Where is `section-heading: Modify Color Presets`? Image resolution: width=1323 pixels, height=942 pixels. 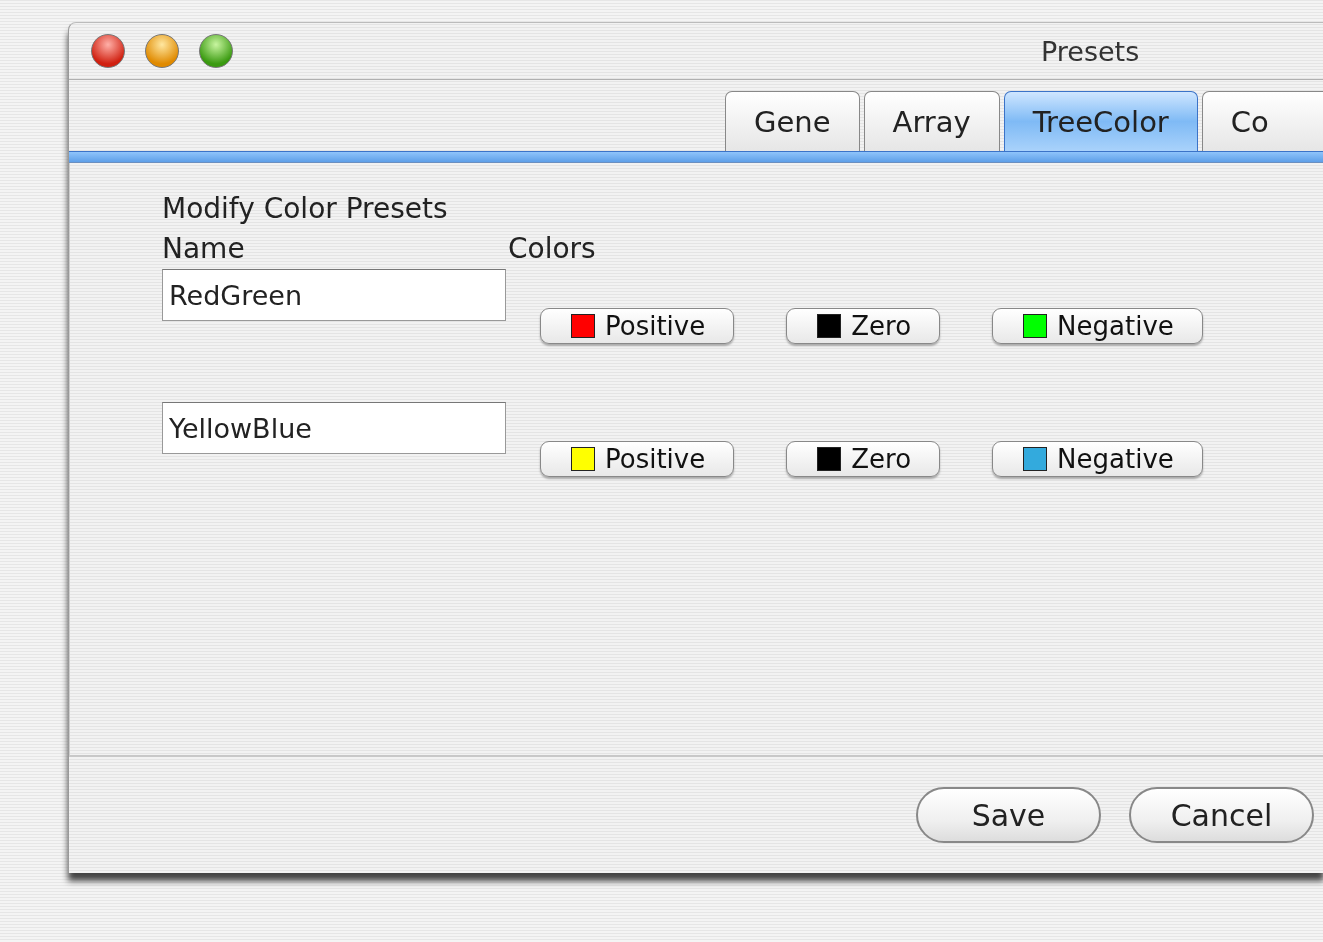 section-heading: Modify Color Presets is located at coordinates (305, 209).